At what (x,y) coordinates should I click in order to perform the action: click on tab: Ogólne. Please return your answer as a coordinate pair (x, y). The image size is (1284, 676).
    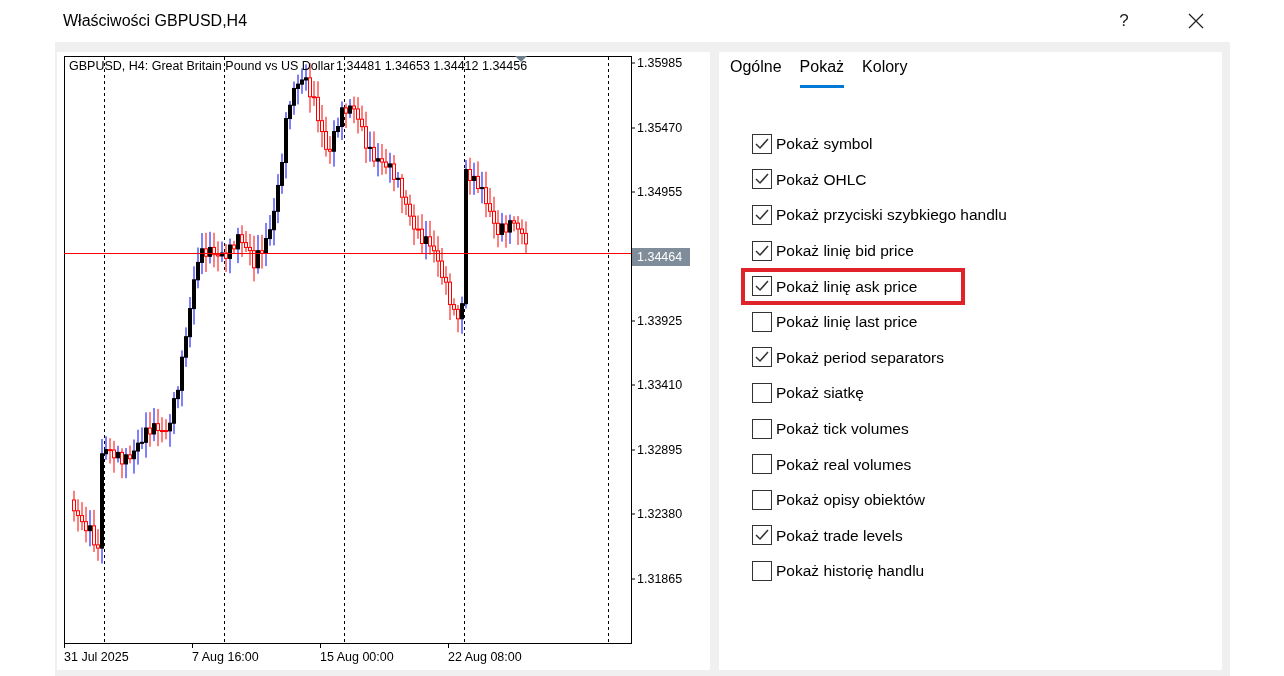
    Looking at the image, I should click on (756, 70).